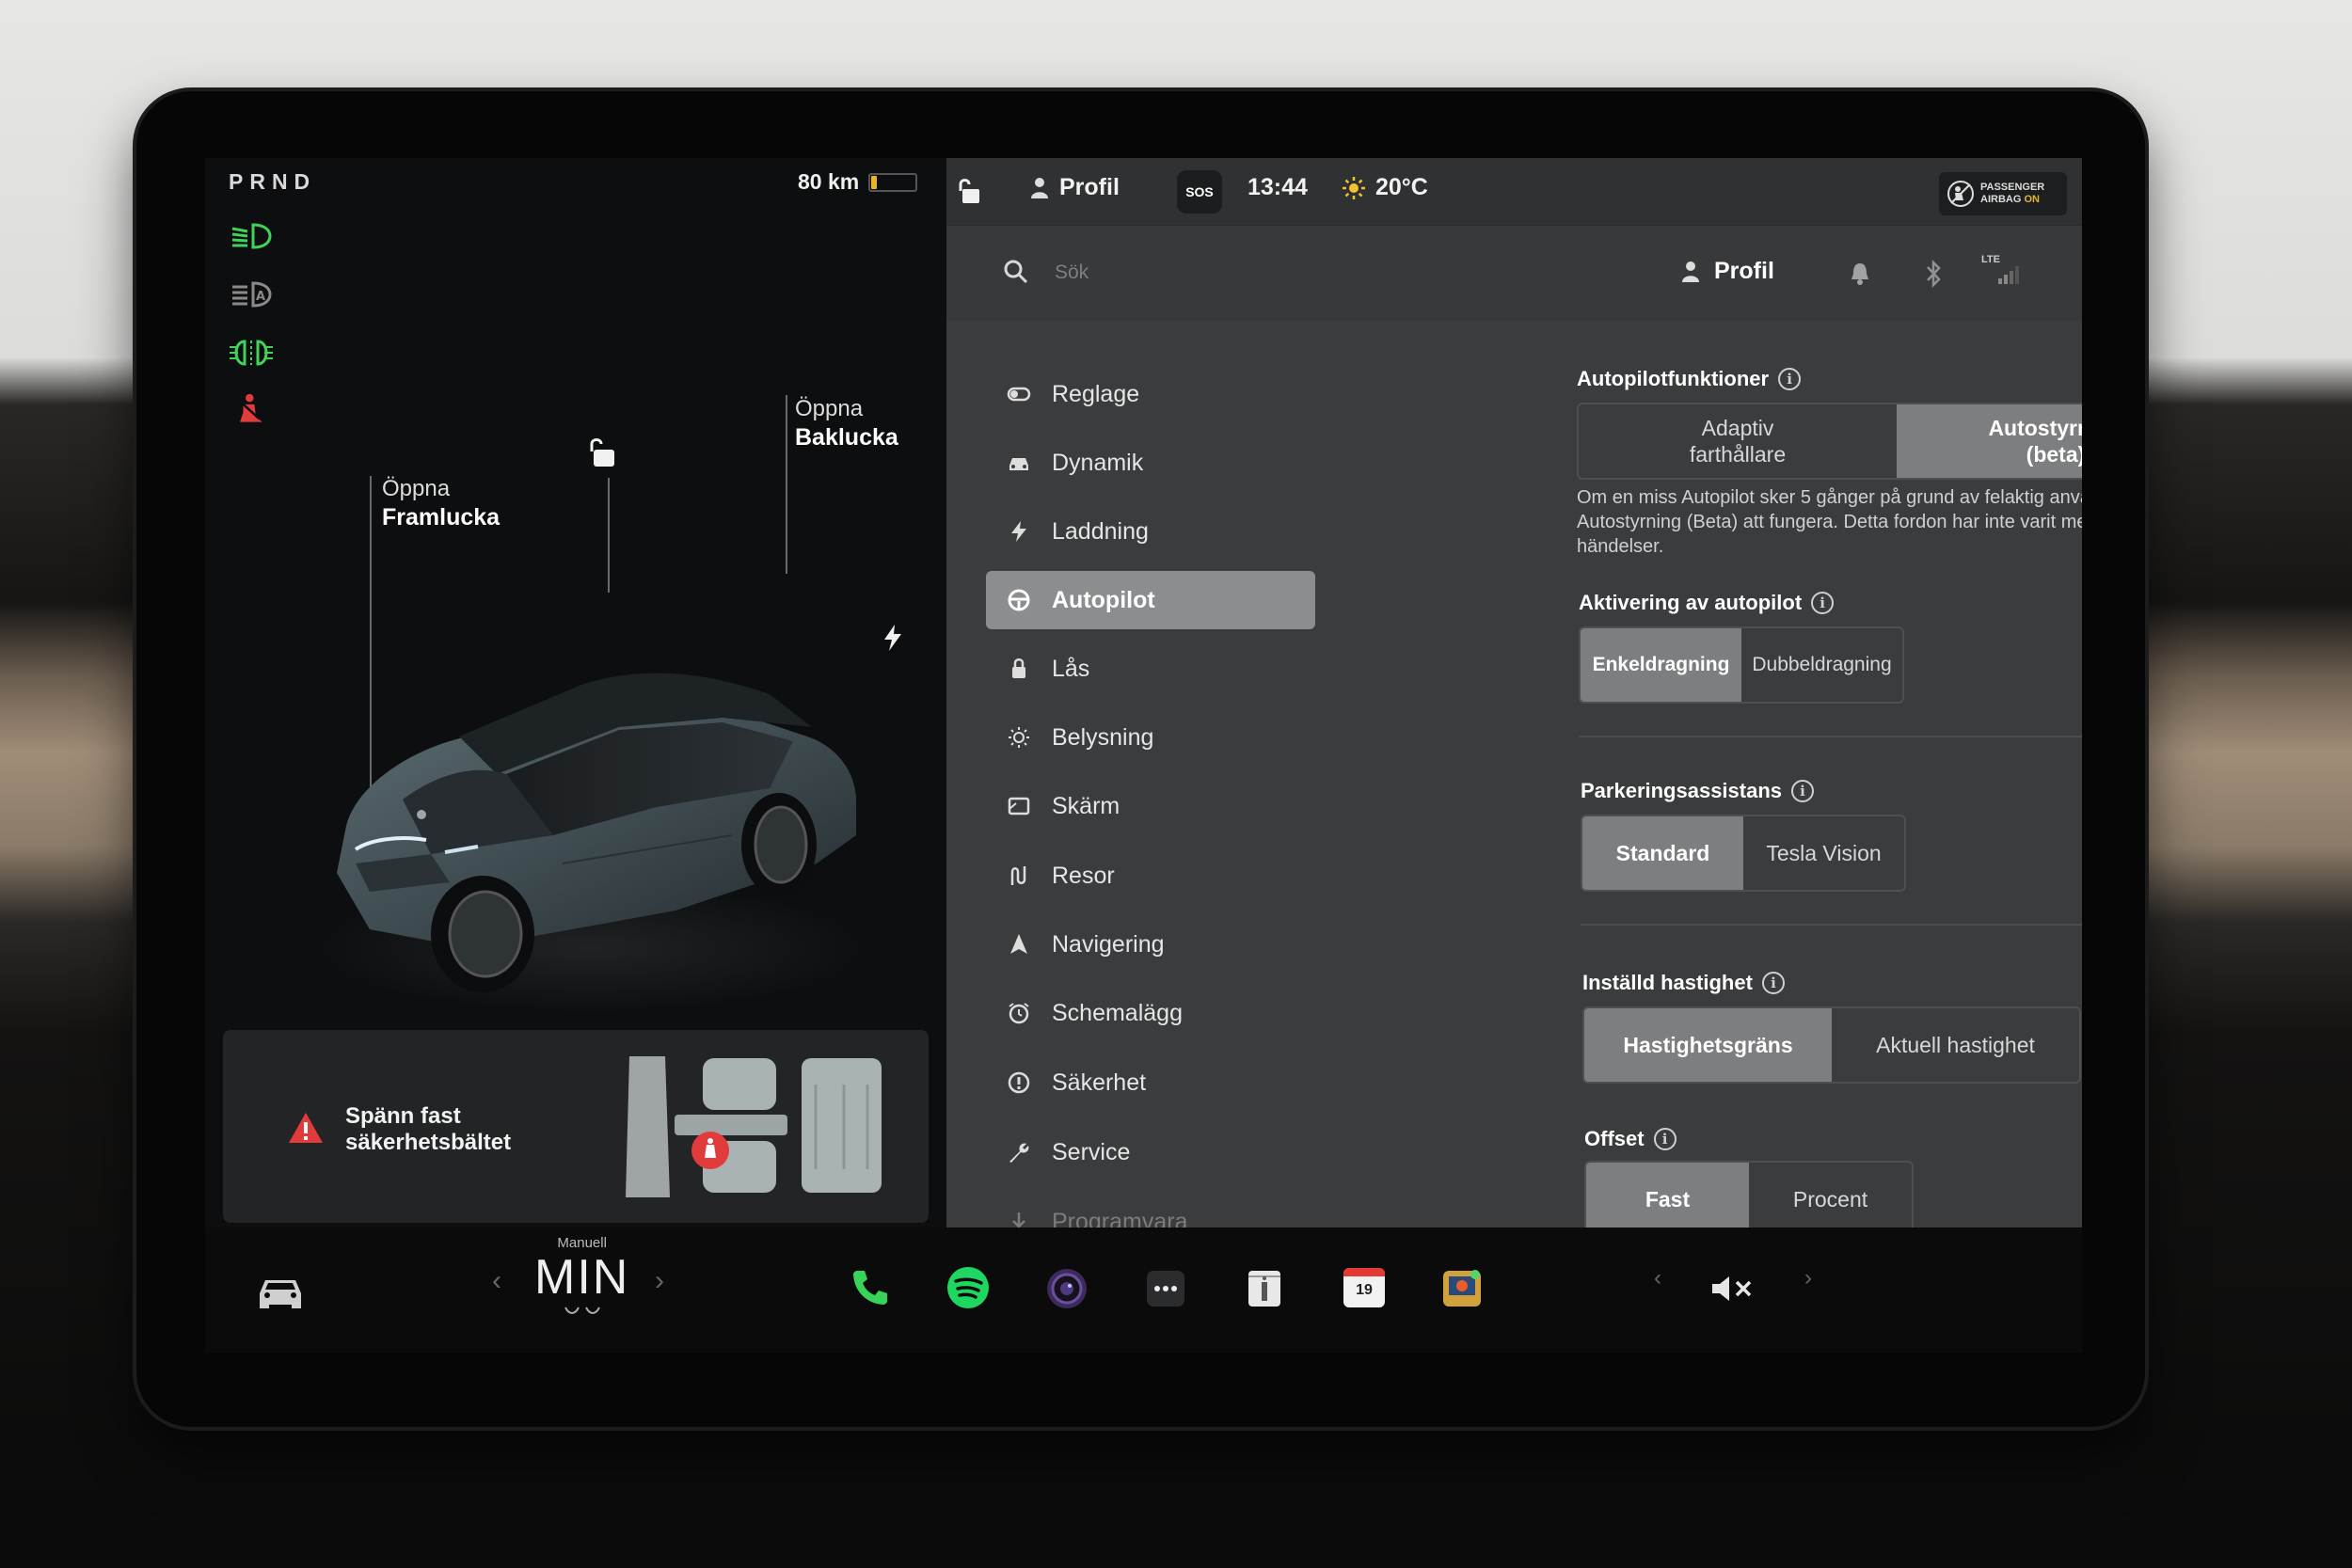 This screenshot has width=2352, height=1568. What do you see at coordinates (1150, 944) in the screenshot?
I see `menu-item-navigering: Navigering` at bounding box center [1150, 944].